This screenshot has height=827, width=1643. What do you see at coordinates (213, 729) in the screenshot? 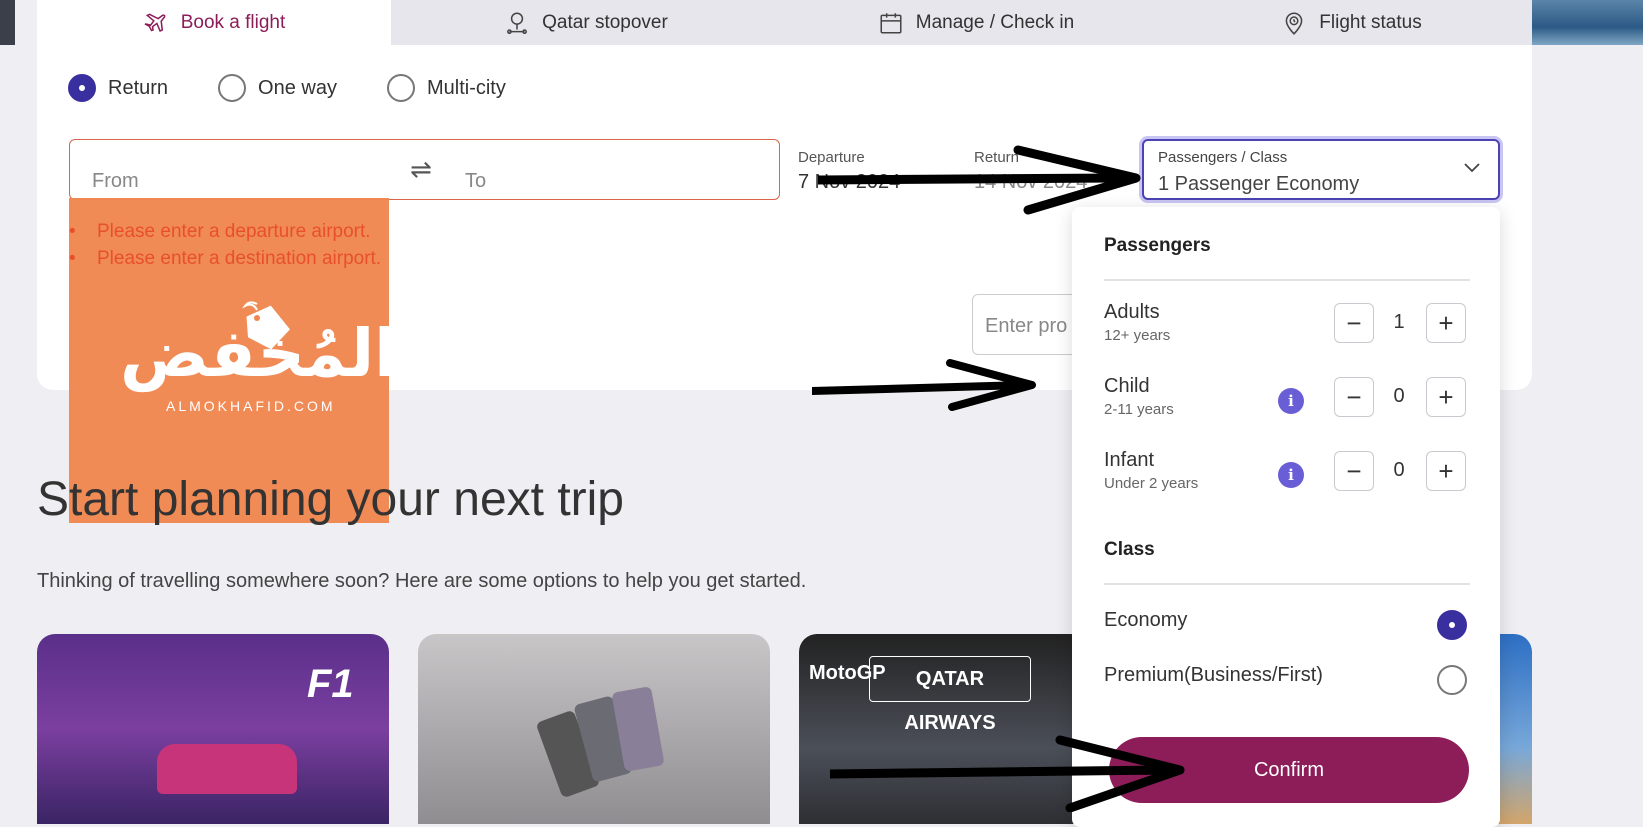
I see `promo-tile-f1: F1` at bounding box center [213, 729].